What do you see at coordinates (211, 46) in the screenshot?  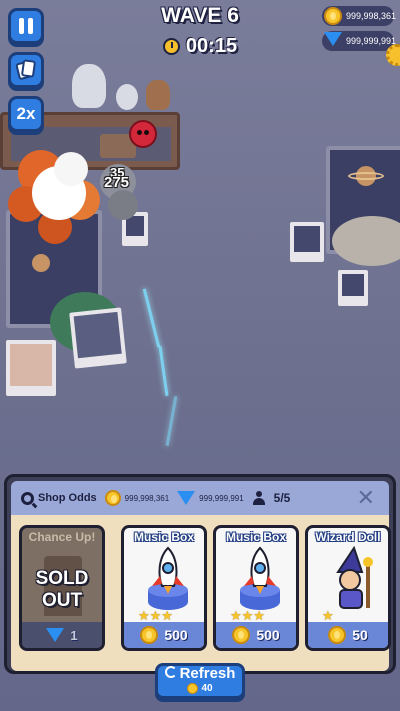 I see `timer-text: 00:15` at bounding box center [211, 46].